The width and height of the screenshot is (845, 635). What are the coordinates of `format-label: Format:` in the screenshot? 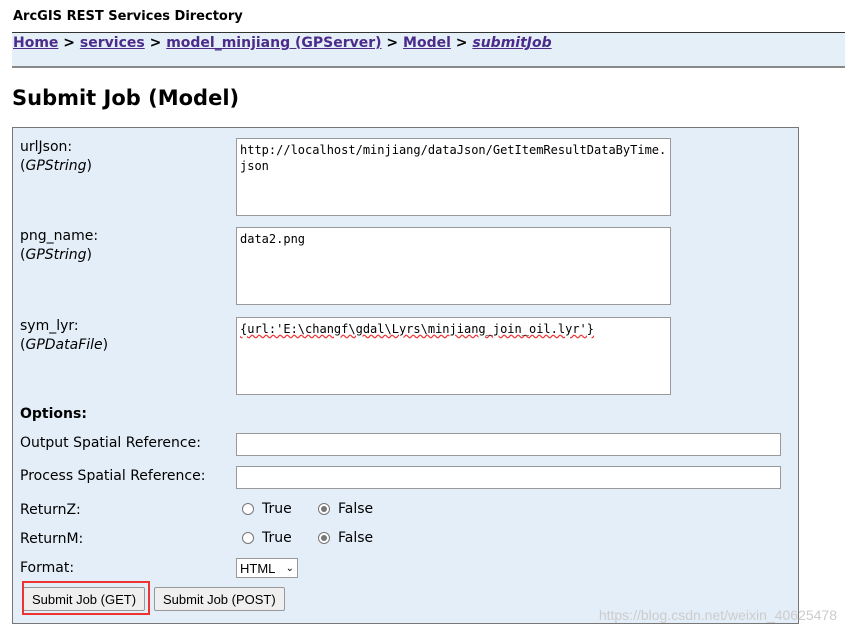 It's located at (47, 568).